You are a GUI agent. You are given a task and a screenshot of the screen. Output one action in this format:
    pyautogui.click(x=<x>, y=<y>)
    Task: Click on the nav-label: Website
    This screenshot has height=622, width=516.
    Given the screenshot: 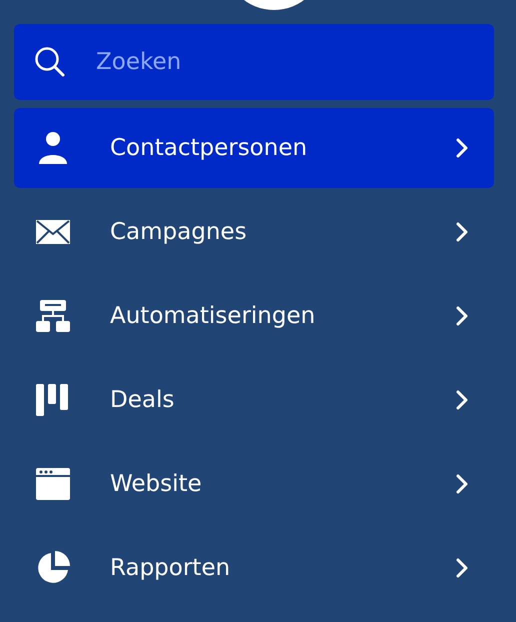 What is the action you would take?
    pyautogui.click(x=156, y=484)
    